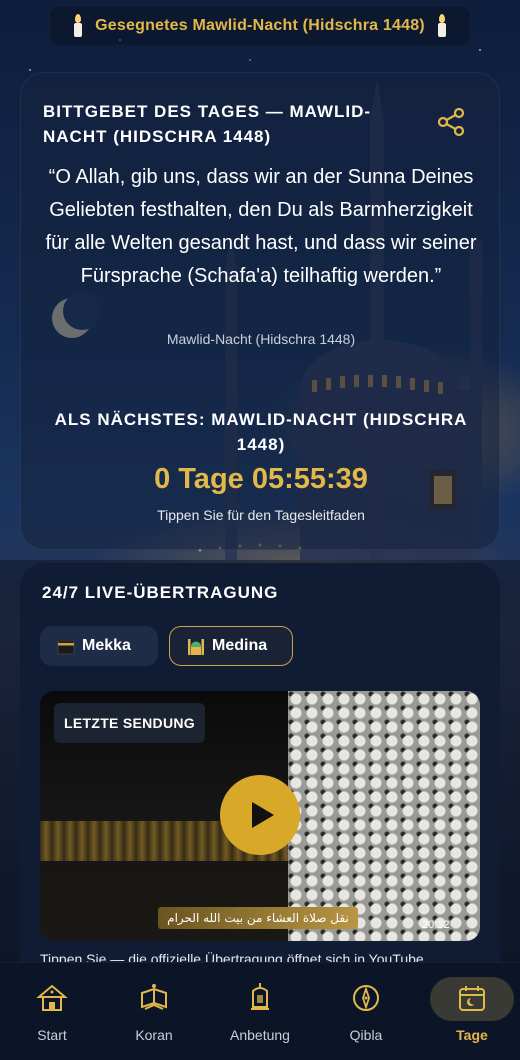  What do you see at coordinates (366, 998) in the screenshot?
I see `compass-icon` at bounding box center [366, 998].